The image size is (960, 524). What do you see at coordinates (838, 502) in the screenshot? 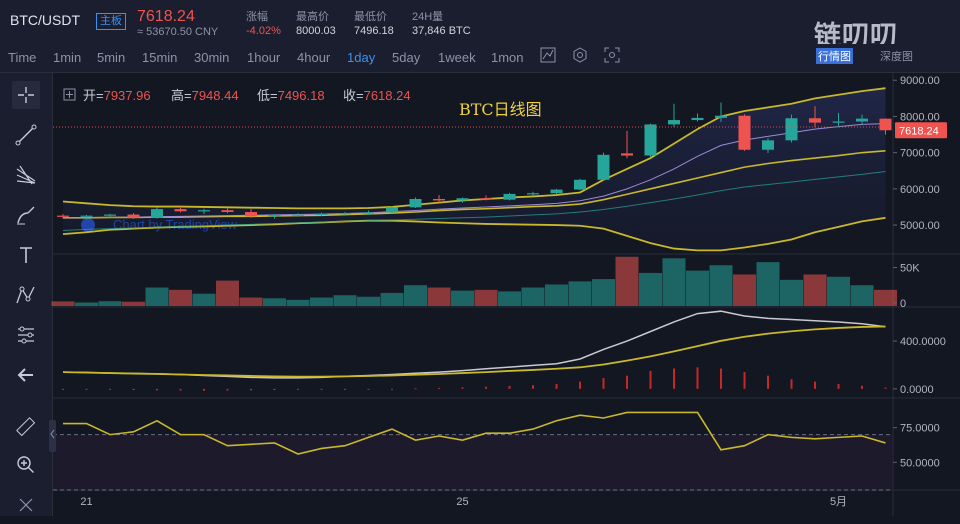
I see `x-tick-label: 5月` at bounding box center [838, 502].